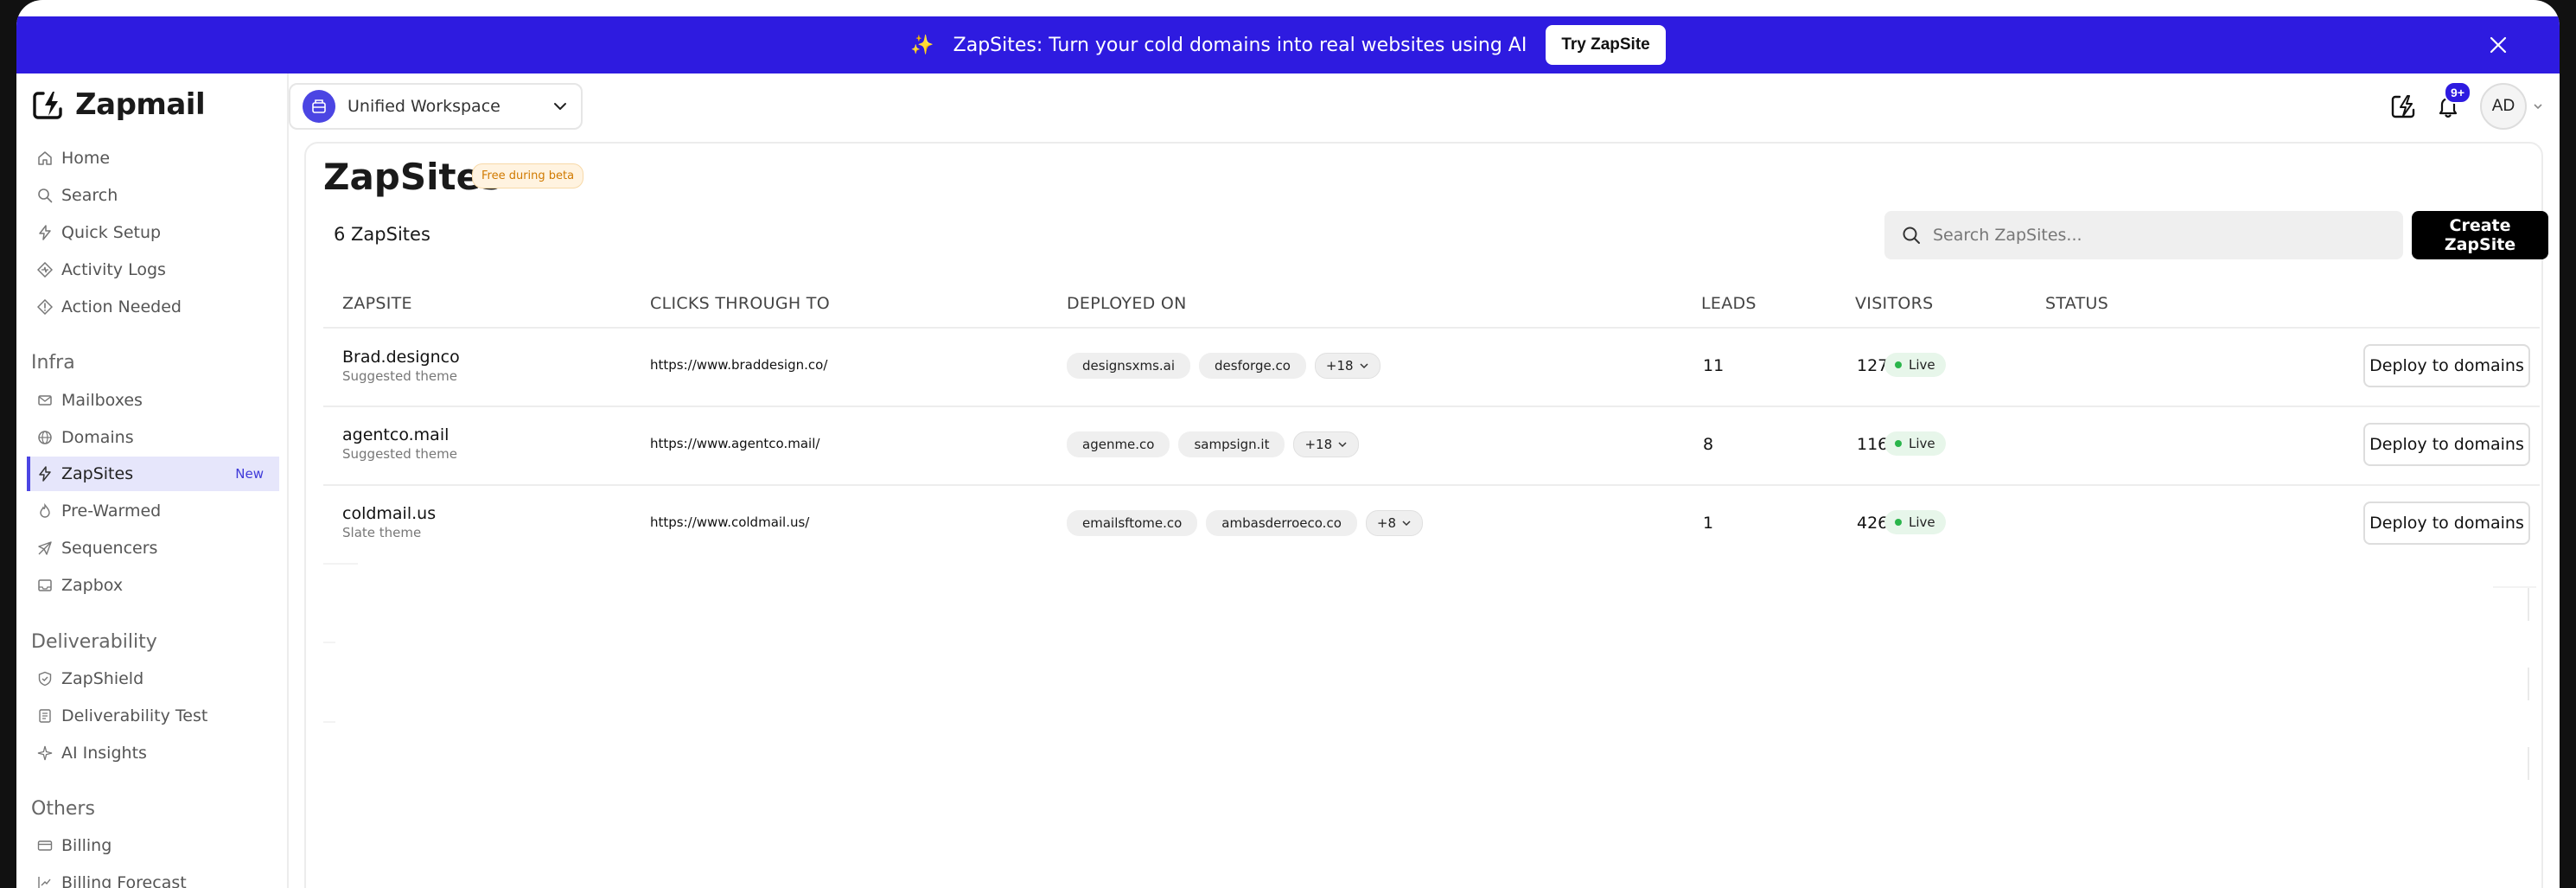 The image size is (2576, 888). I want to click on row-divider, so click(1431, 485).